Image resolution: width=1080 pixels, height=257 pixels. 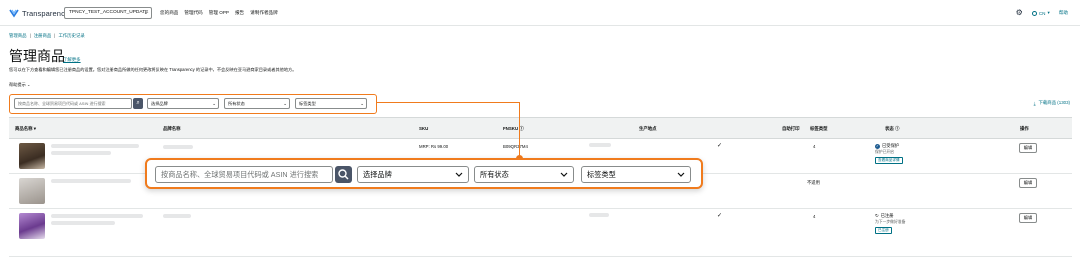 I want to click on status-subtitle: 保护已开启, so click(x=884, y=152).